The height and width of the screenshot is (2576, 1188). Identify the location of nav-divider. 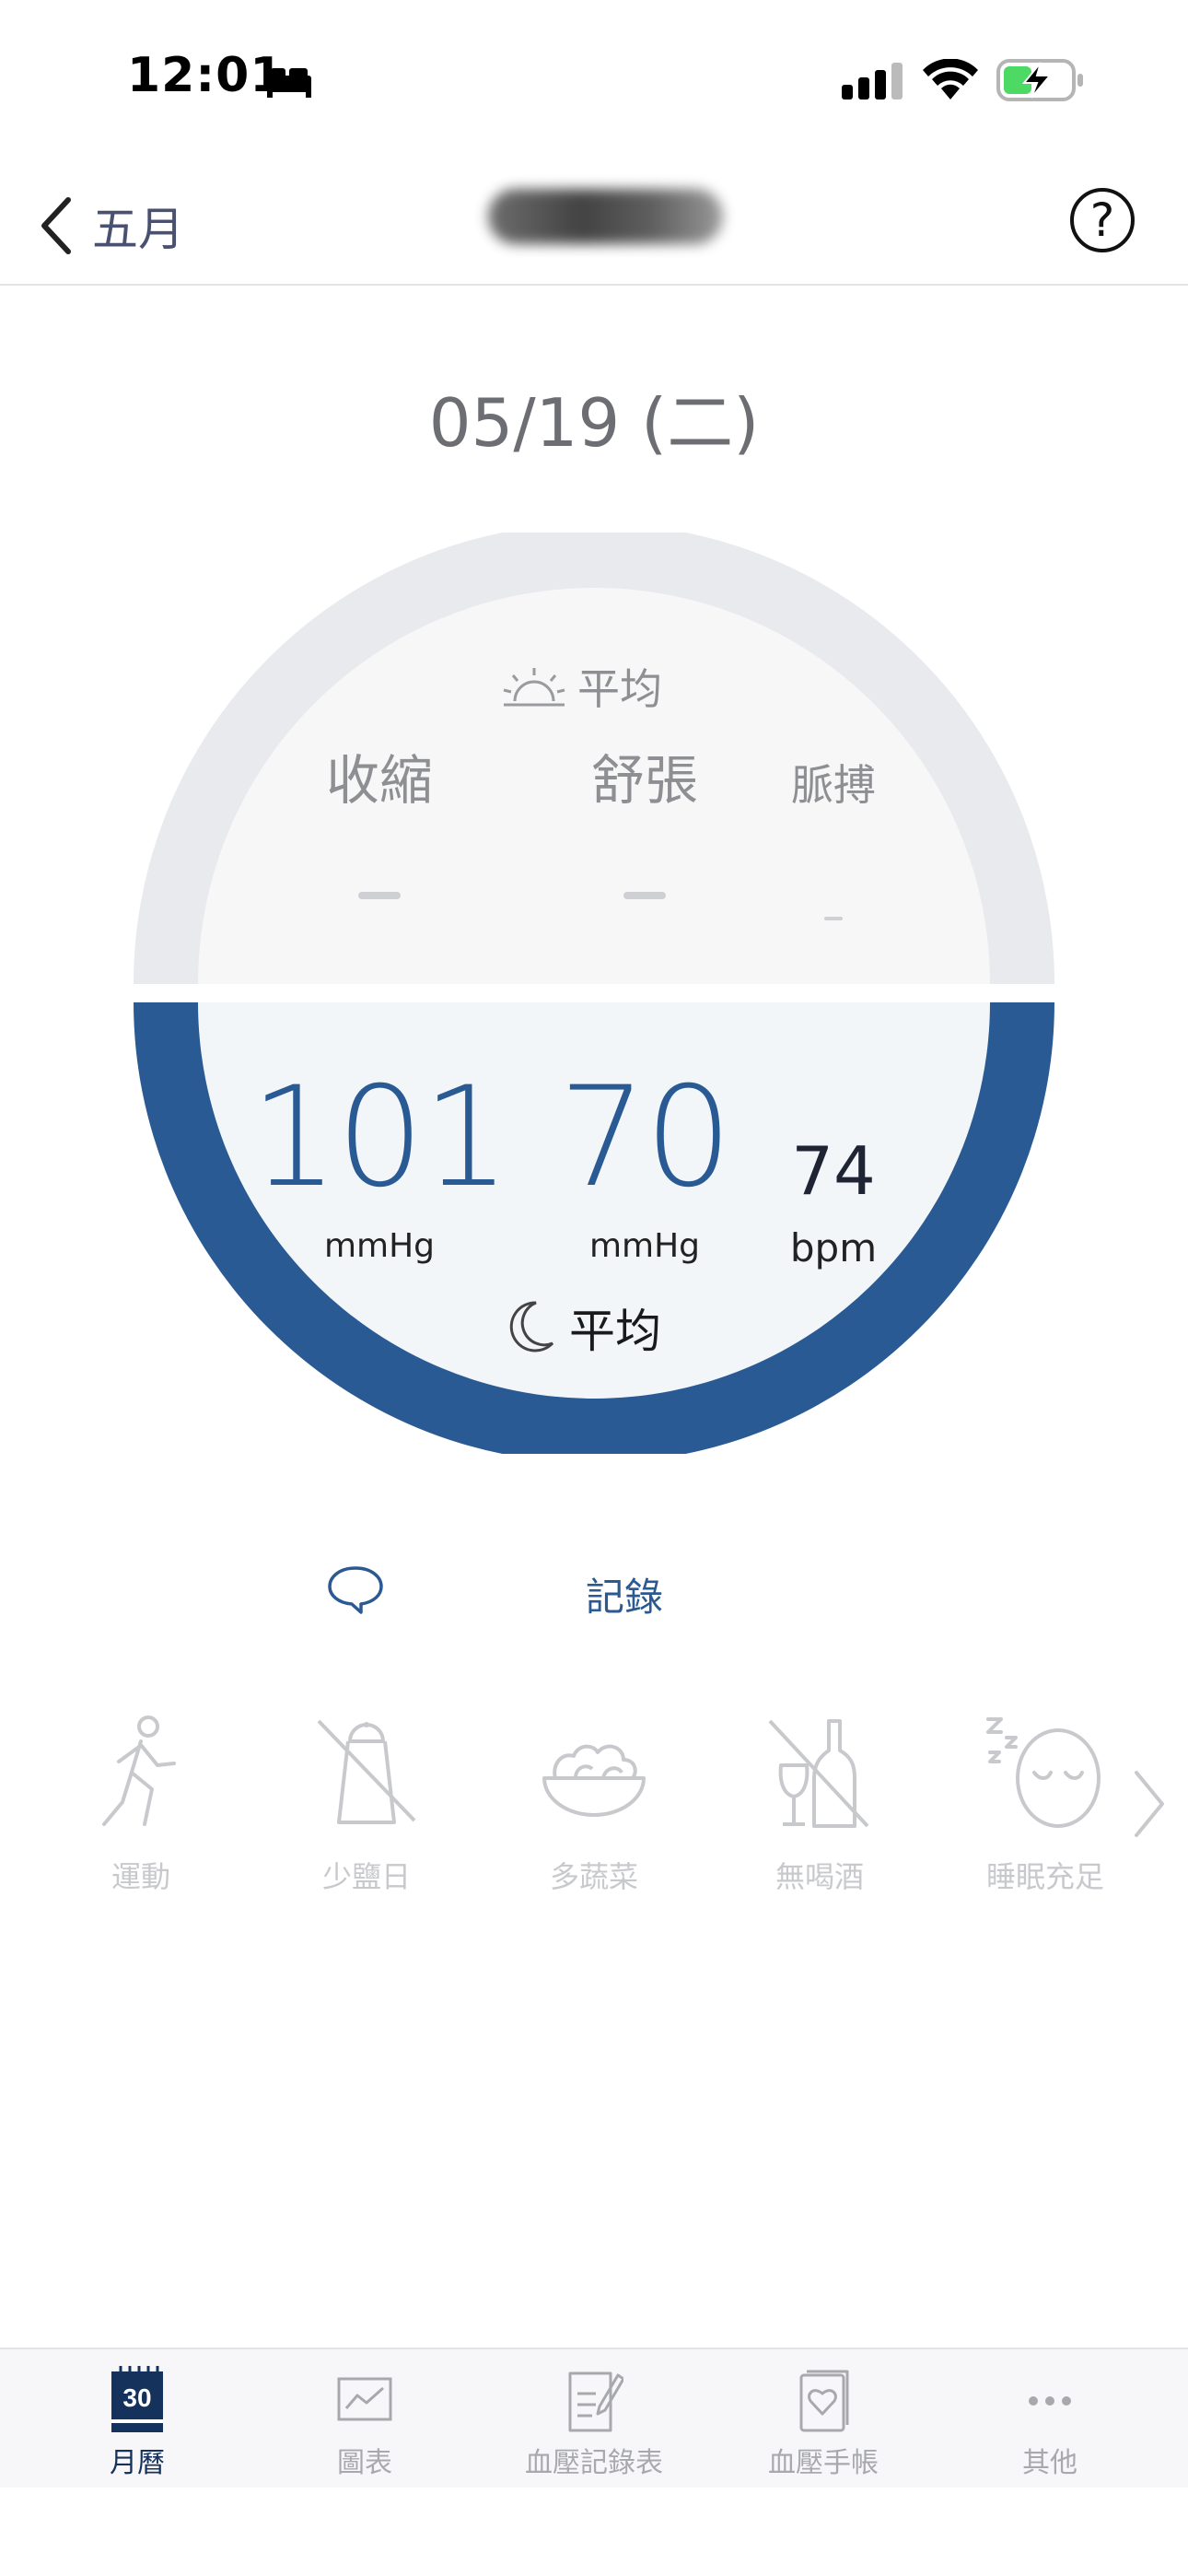
(594, 285).